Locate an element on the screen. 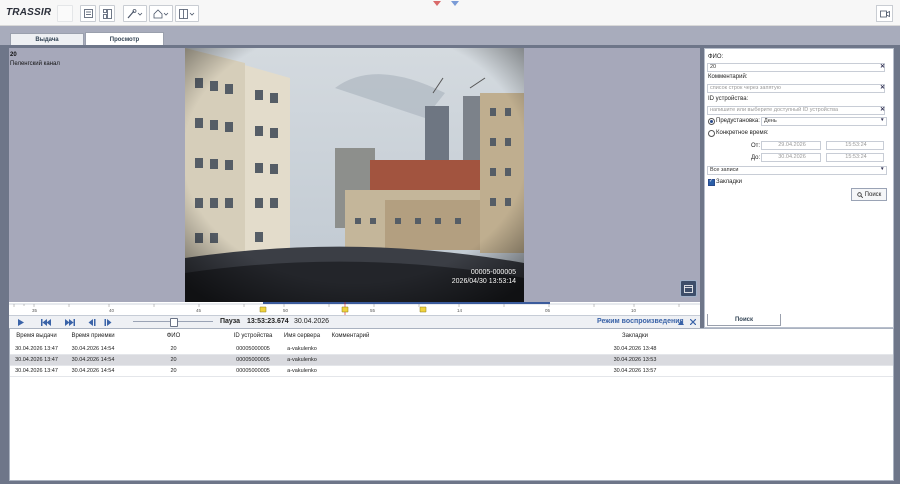  bookmarks-checkbox is located at coordinates (711, 182).